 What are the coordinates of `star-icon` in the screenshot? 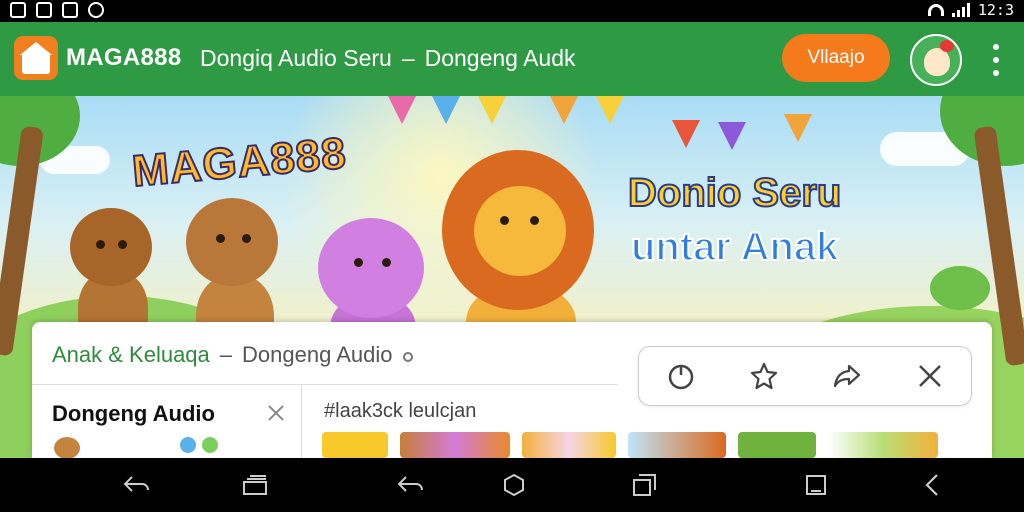 It's located at (764, 376).